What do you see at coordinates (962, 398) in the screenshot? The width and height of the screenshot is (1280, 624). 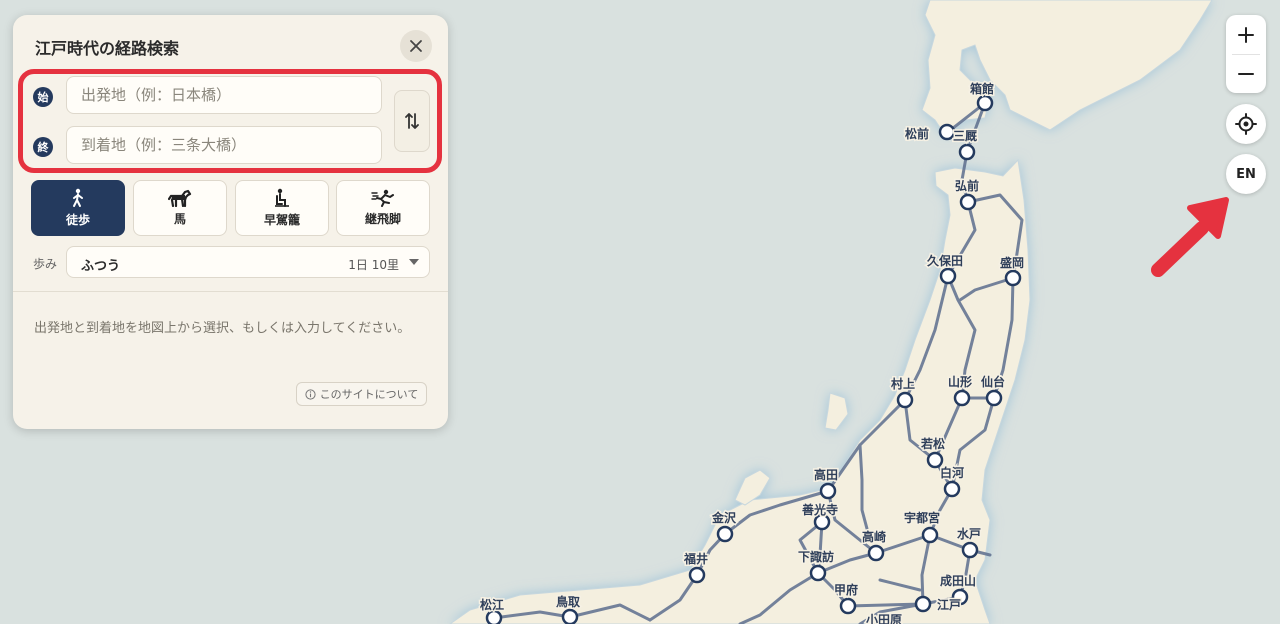 I see `city-marker-yamagata` at bounding box center [962, 398].